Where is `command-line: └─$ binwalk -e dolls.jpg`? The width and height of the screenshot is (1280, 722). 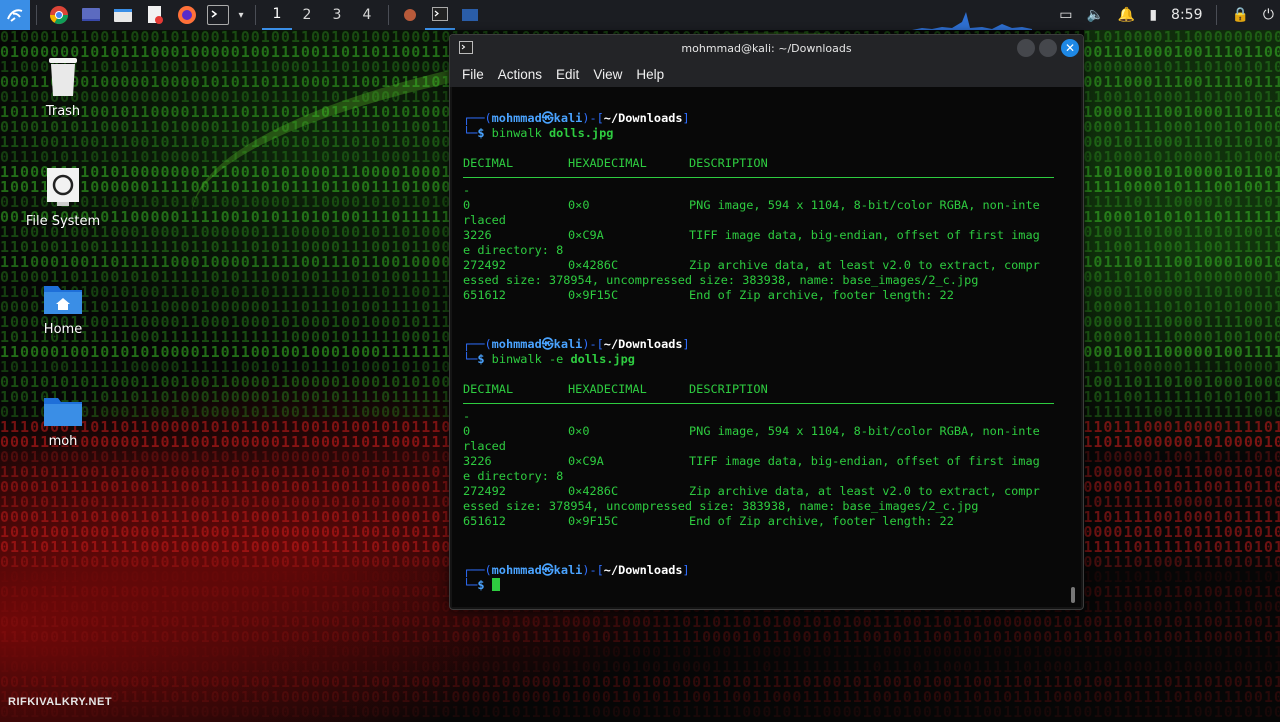 command-line: └─$ binwalk -e dolls.jpg is located at coordinates (549, 359).